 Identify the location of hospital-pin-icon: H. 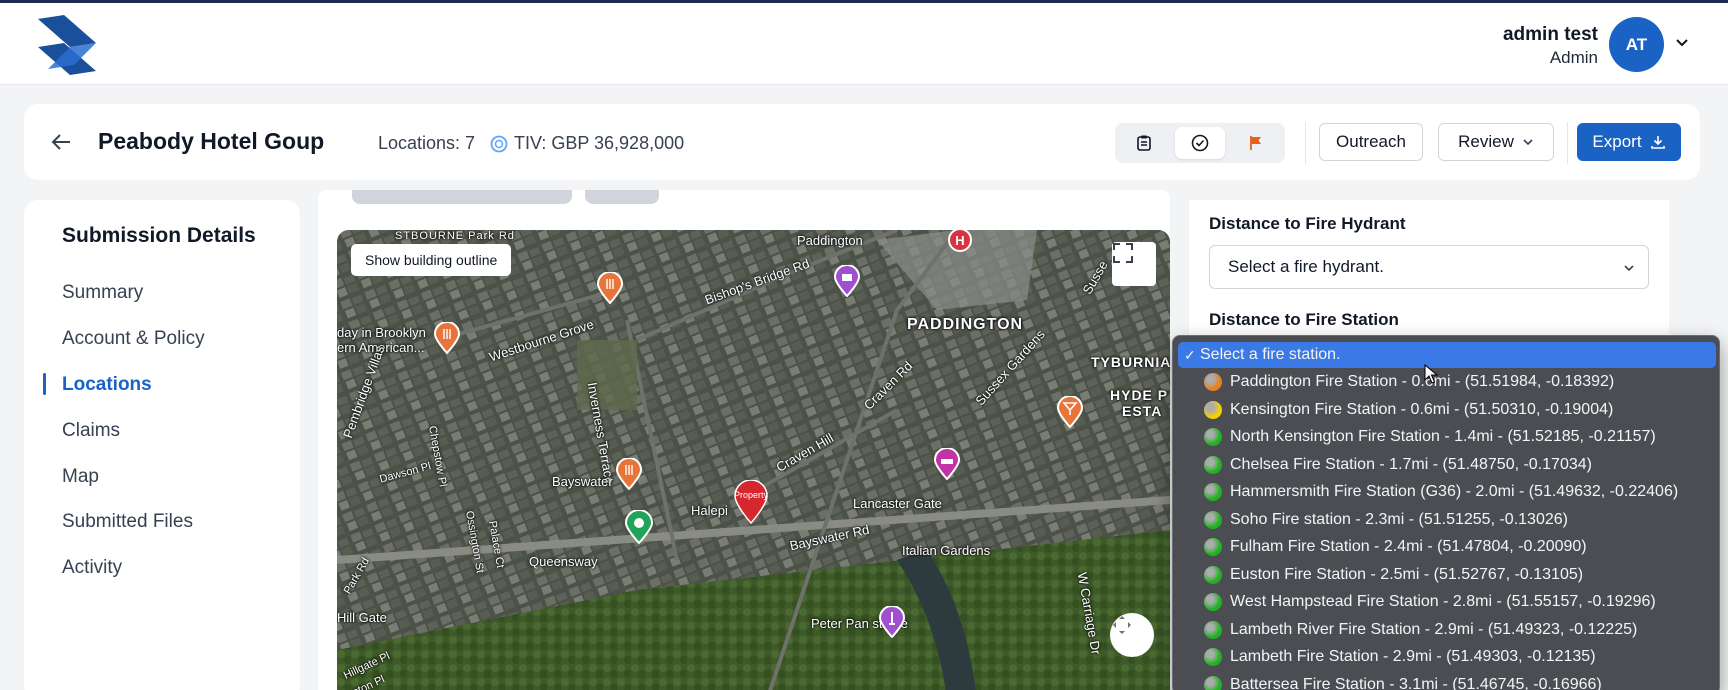
(960, 244).